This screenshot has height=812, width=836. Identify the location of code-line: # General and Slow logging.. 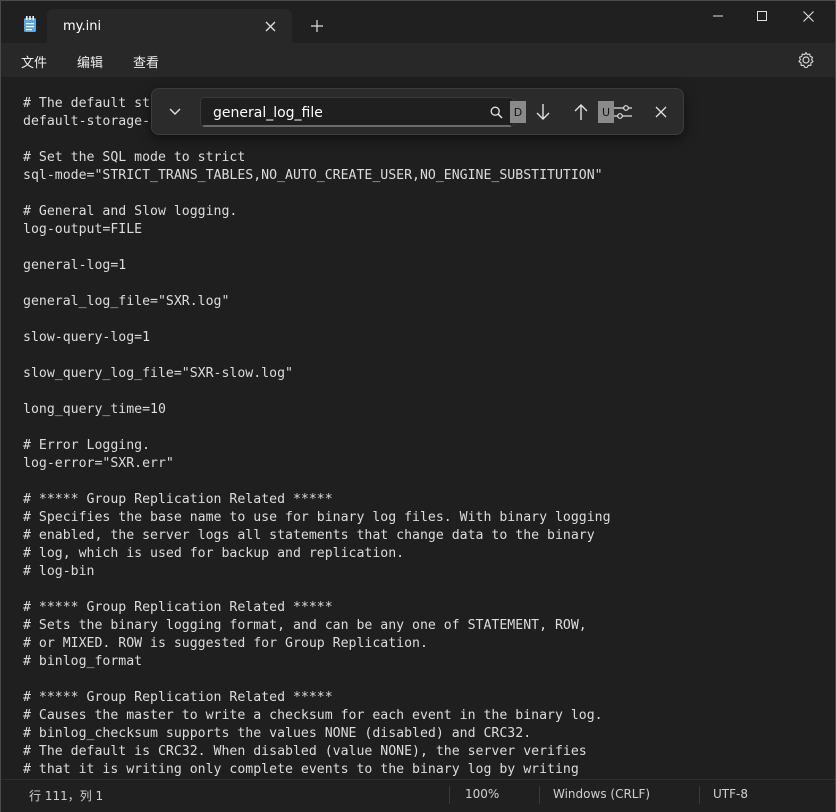
(317, 212).